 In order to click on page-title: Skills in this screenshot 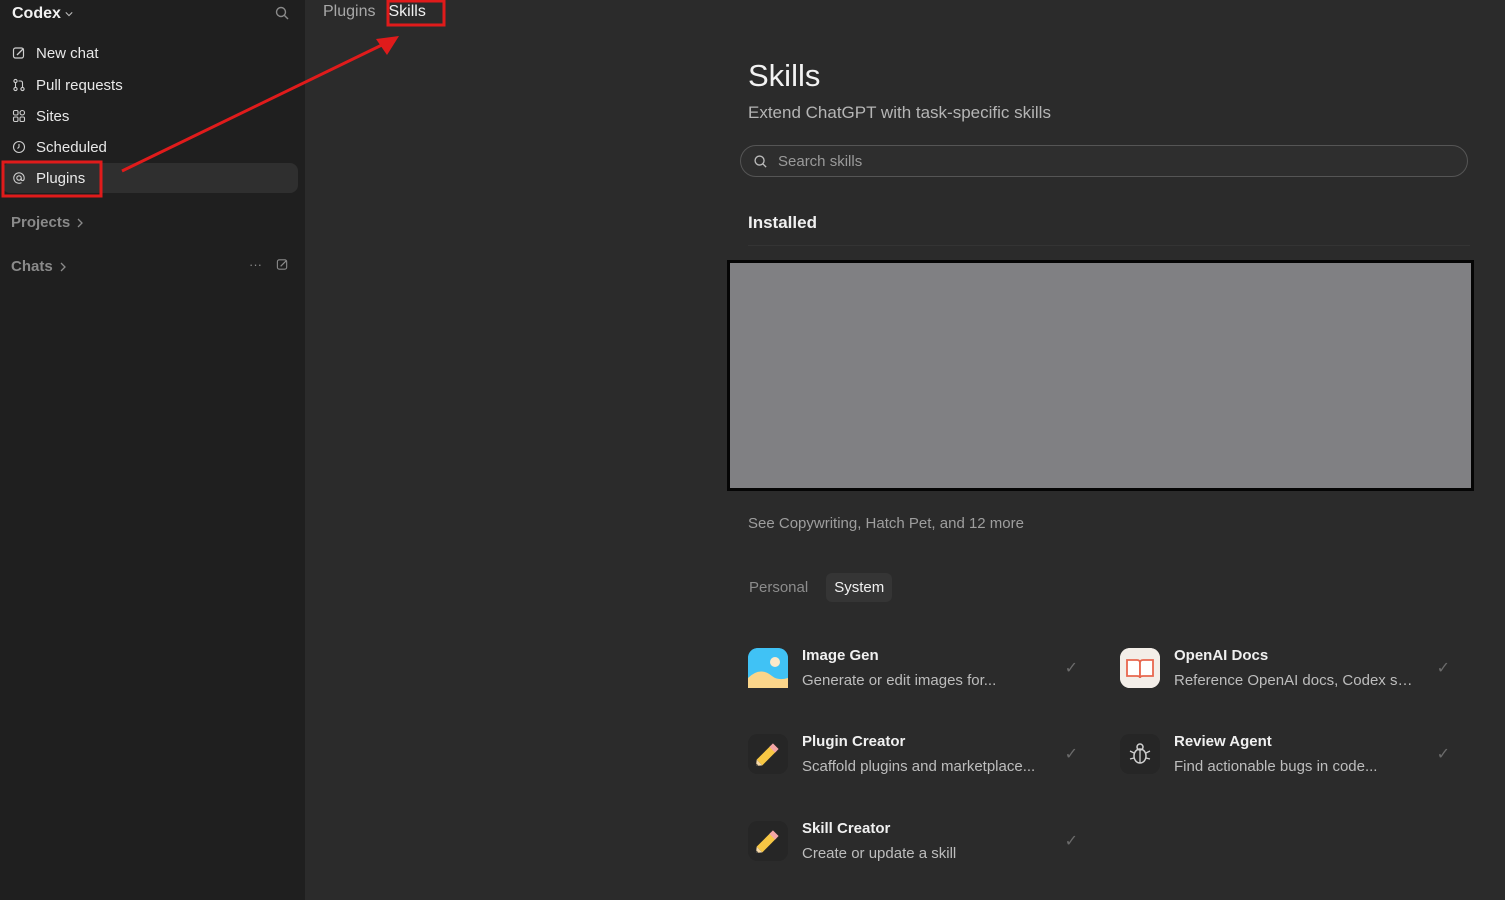, I will do `click(784, 75)`.